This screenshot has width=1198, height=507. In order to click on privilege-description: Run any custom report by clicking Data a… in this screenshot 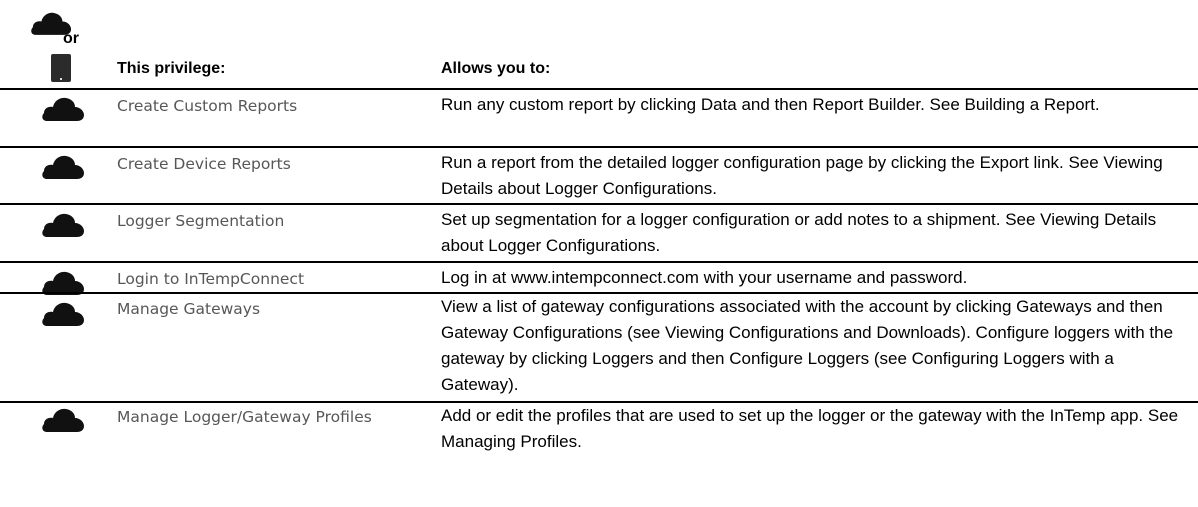, I will do `click(770, 104)`.